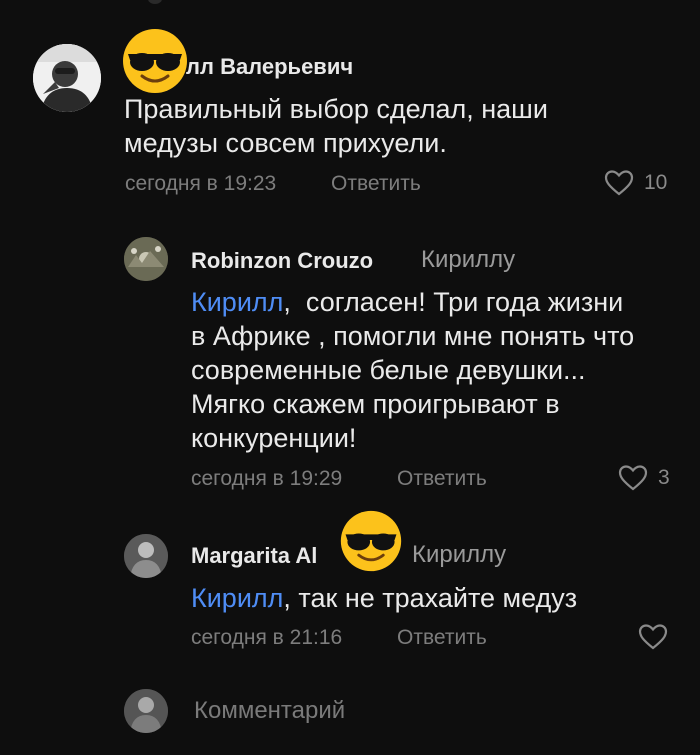 The width and height of the screenshot is (700, 755). I want to click on comment-text-line: медузы совсем прихуели., so click(285, 143).